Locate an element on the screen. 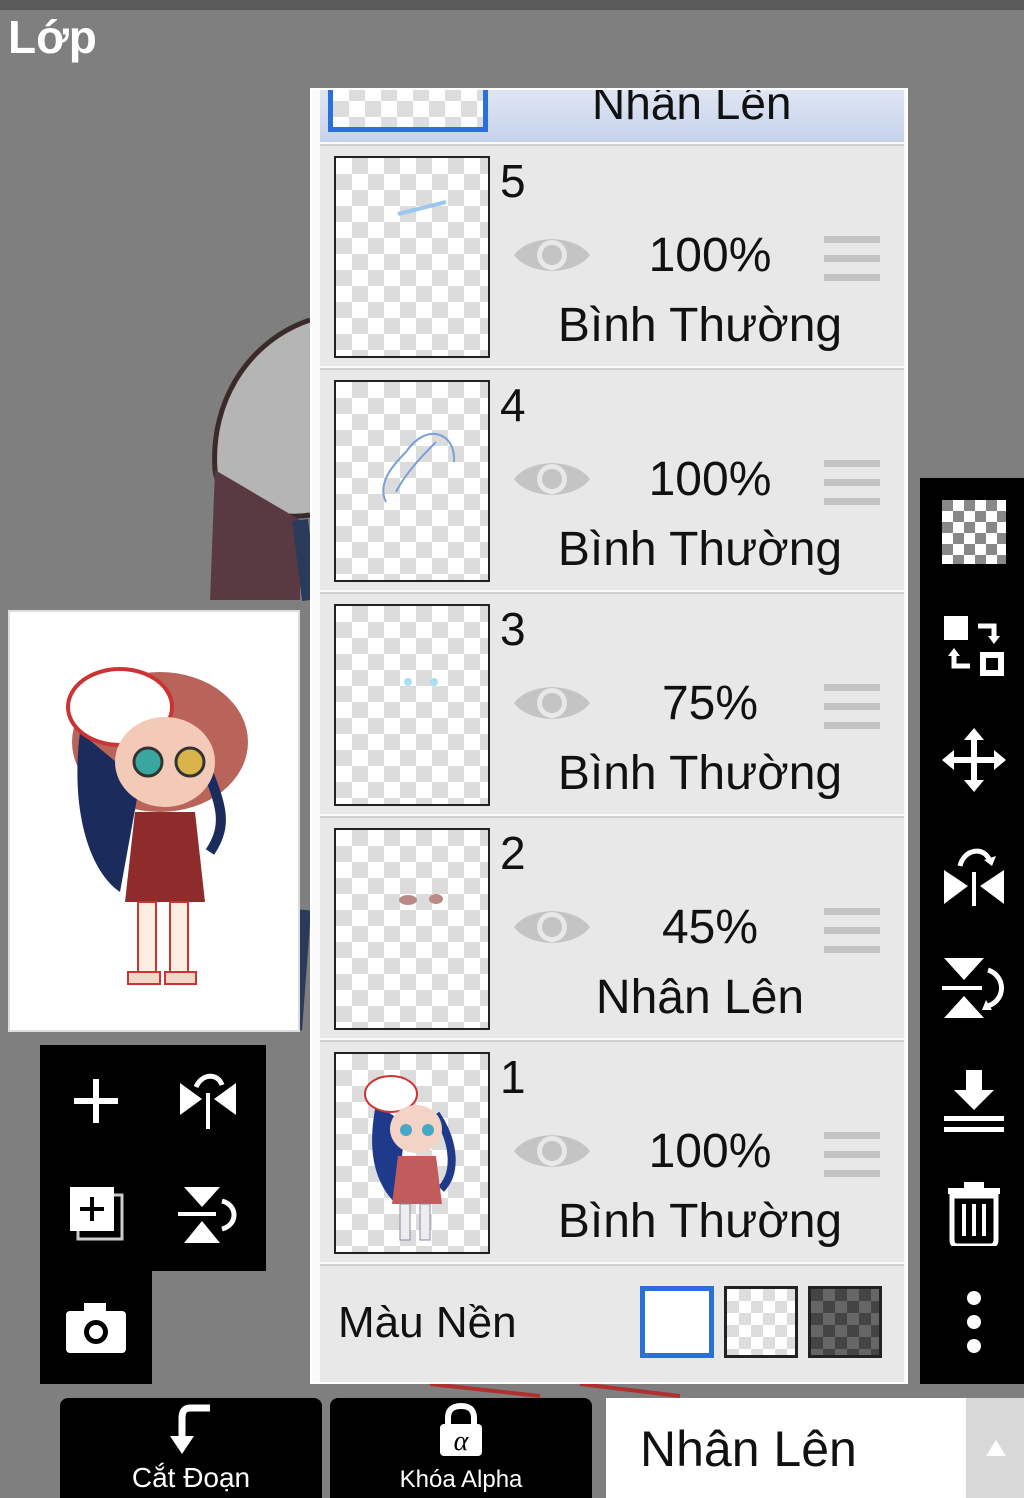 The width and height of the screenshot is (1024, 1498). clip-label: Cắt Đoạn is located at coordinates (191, 1477).